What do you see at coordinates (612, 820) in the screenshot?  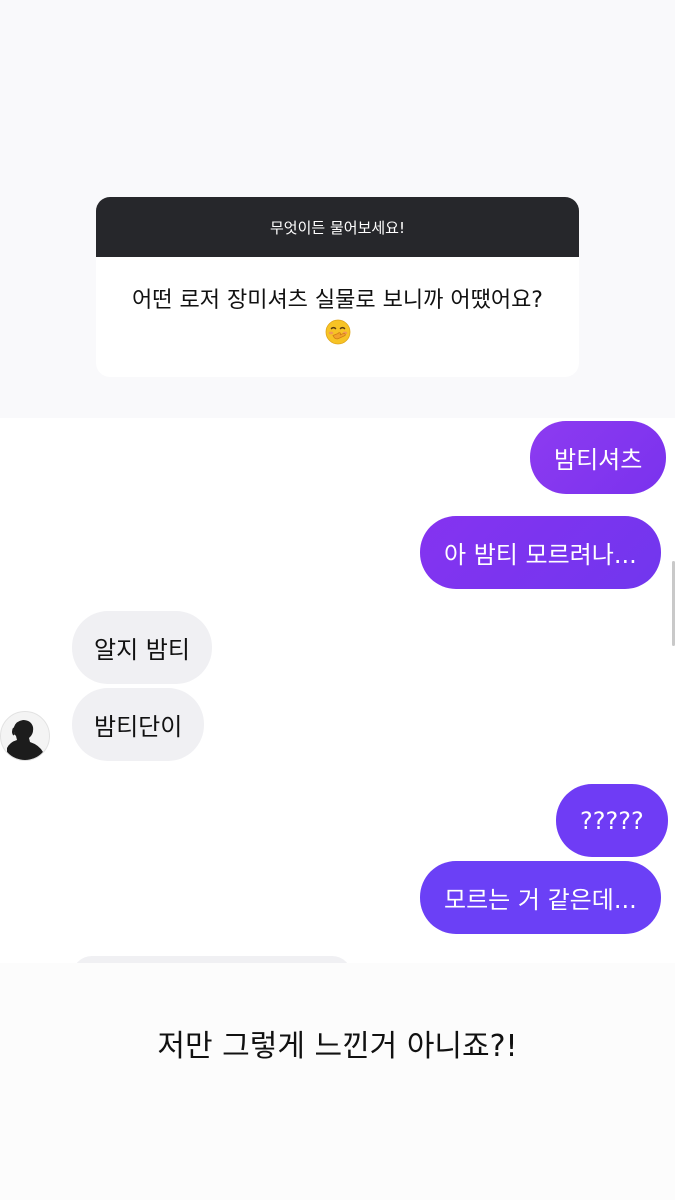 I see `outgoing-message: ?????` at bounding box center [612, 820].